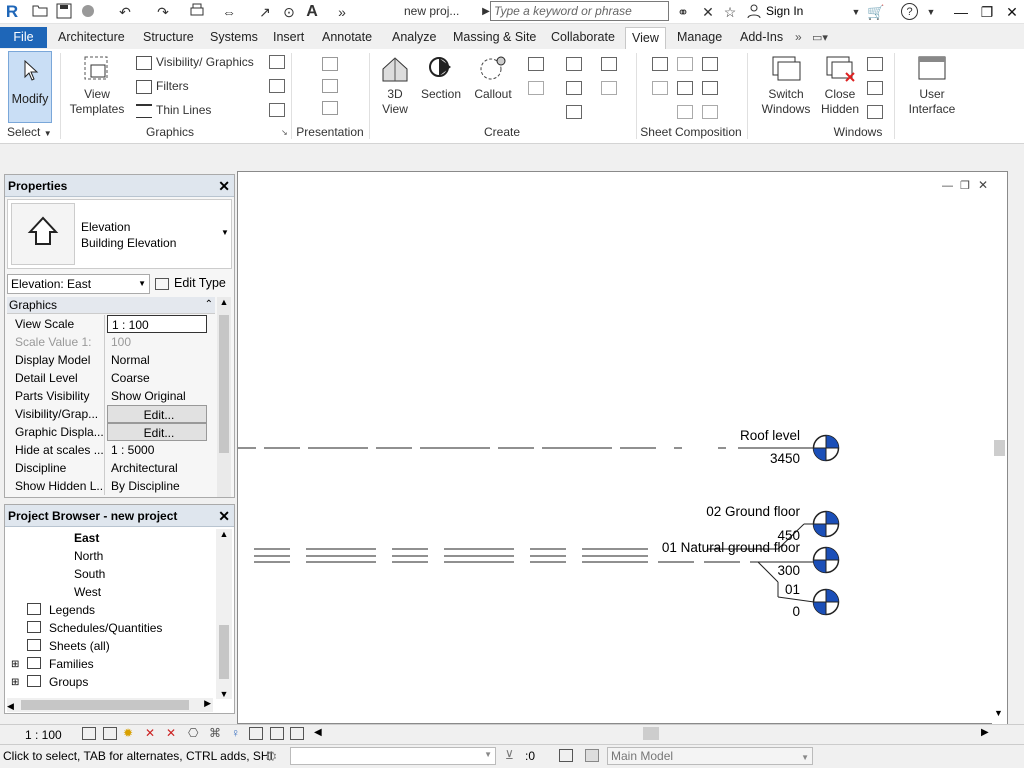 The width and height of the screenshot is (1024, 768). I want to click on print-icon, so click(197, 12).